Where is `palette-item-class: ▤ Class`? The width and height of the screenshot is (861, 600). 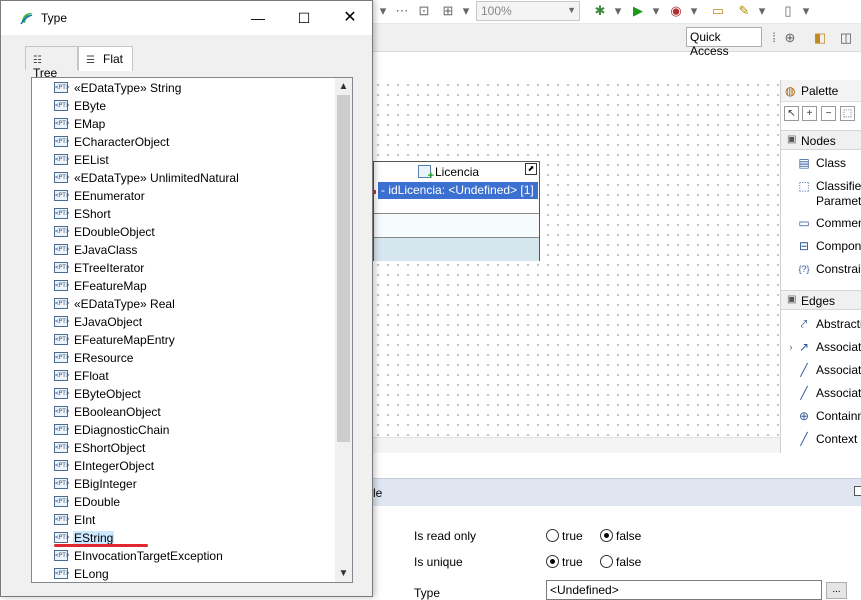 palette-item-class: ▤ Class is located at coordinates (821, 163).